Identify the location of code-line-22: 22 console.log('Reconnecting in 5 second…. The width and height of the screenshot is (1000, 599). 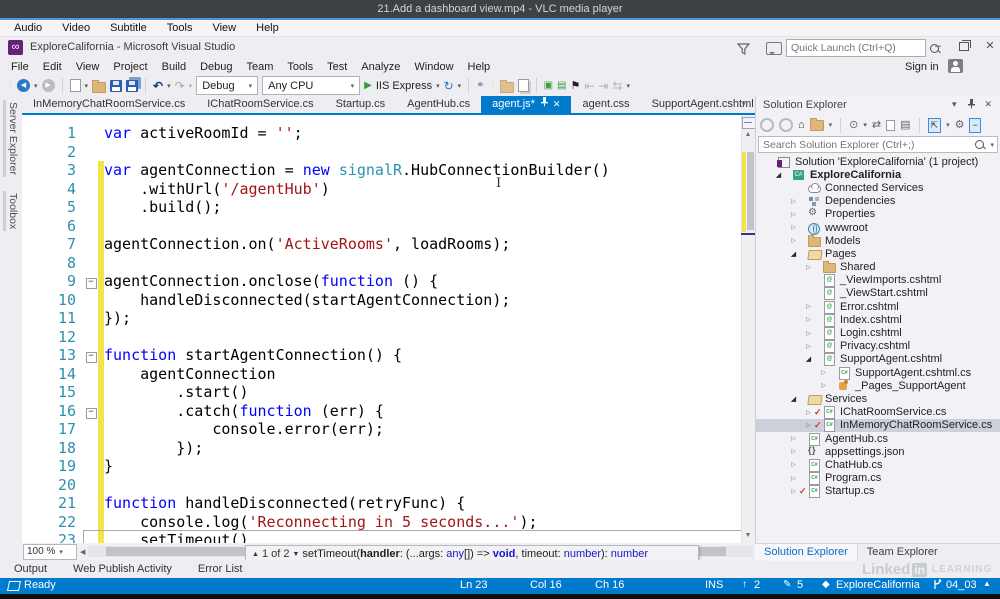
(381, 521).